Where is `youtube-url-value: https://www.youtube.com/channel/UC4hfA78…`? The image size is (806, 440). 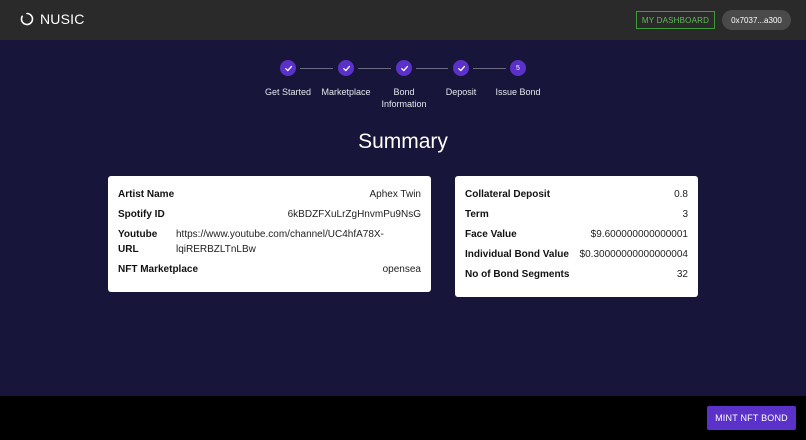 youtube-url-value: https://www.youtube.com/channel/UC4hfA78… is located at coordinates (298, 242).